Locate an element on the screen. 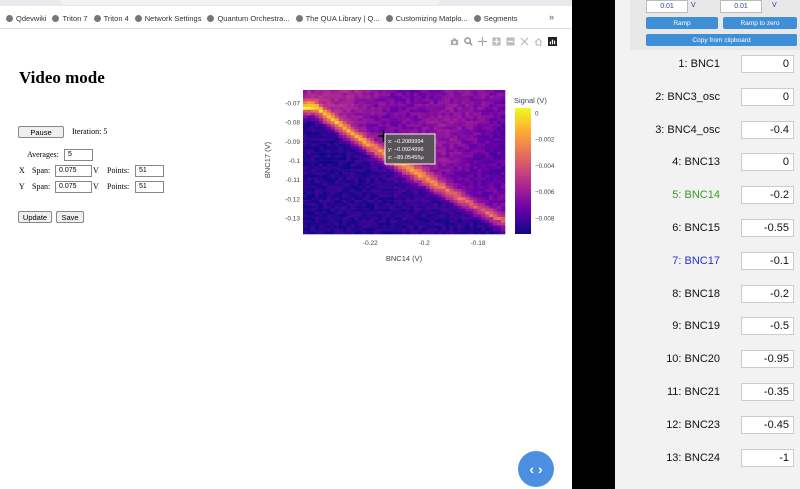 The height and width of the screenshot is (489, 800). pan-icon is located at coordinates (482, 41).